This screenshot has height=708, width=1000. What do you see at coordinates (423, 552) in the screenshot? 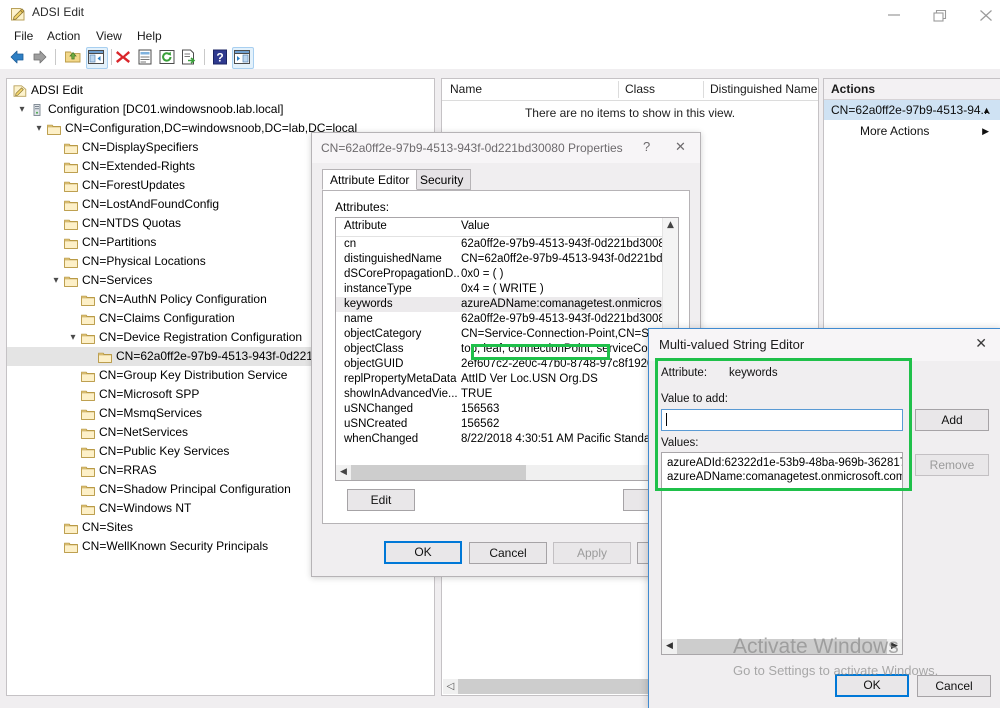
I see `properties-ok-button: OK` at bounding box center [423, 552].